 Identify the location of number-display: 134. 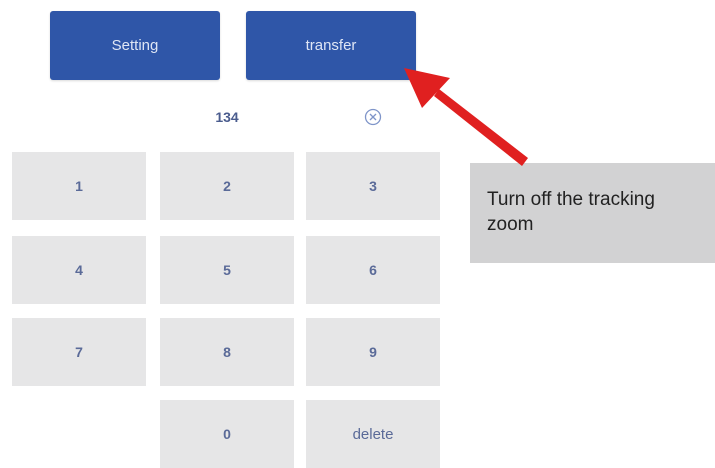
(227, 117).